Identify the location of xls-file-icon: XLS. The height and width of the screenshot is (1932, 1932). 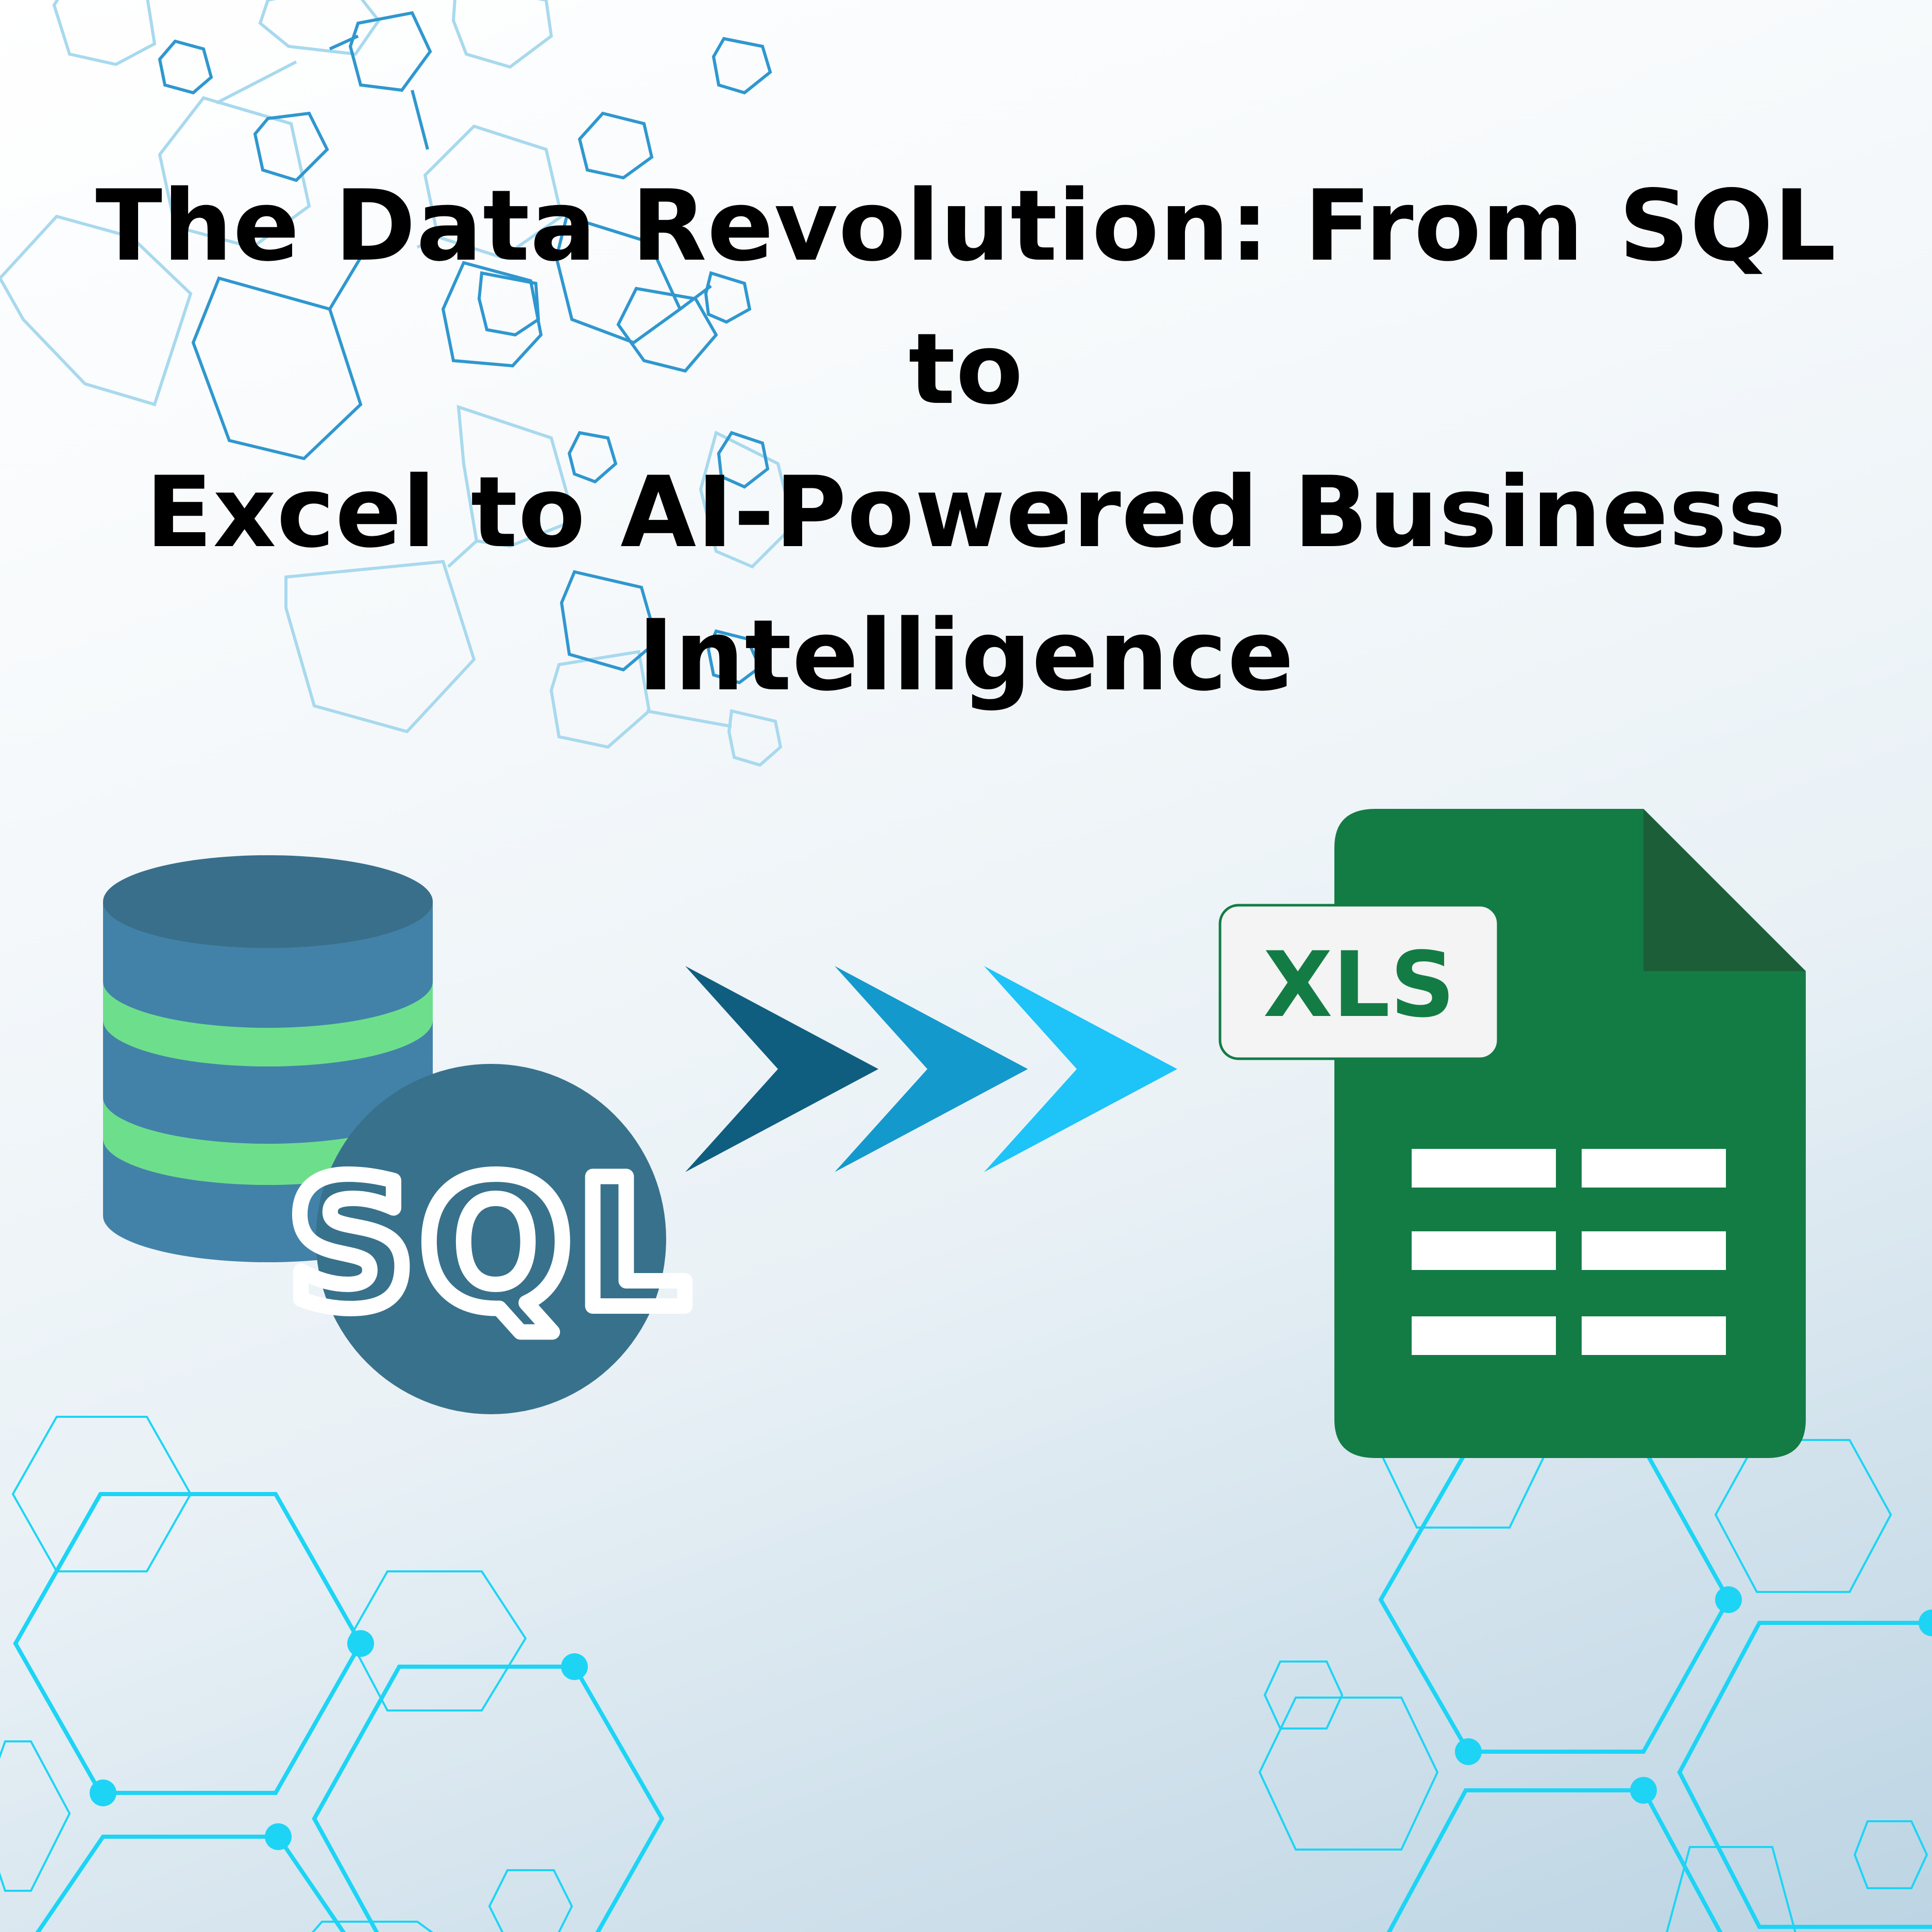
(1512, 1133).